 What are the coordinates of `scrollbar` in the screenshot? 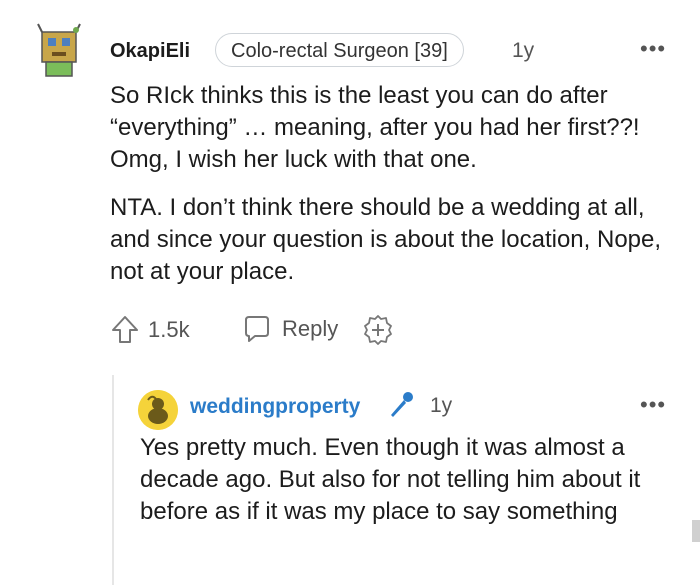 It's located at (696, 531).